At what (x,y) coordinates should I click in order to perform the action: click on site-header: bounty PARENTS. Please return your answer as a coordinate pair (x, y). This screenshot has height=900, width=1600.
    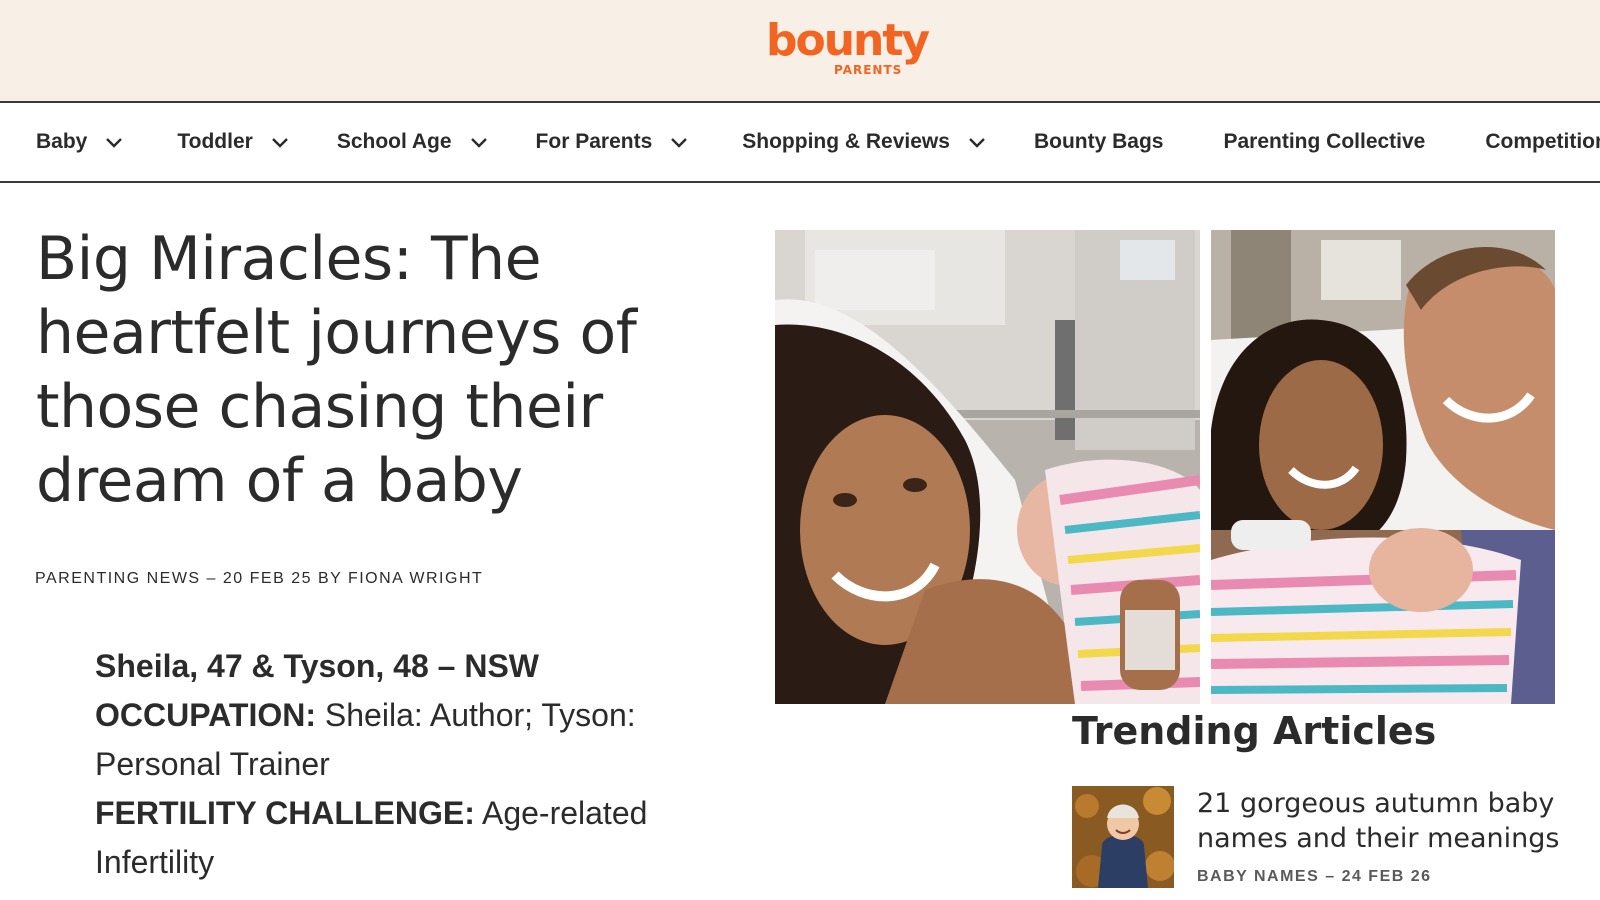
    Looking at the image, I should click on (800, 51).